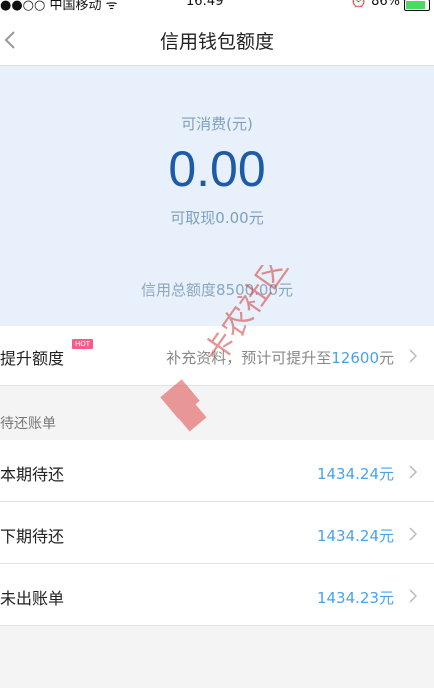  I want to click on available-amount: 0.00, so click(217, 169).